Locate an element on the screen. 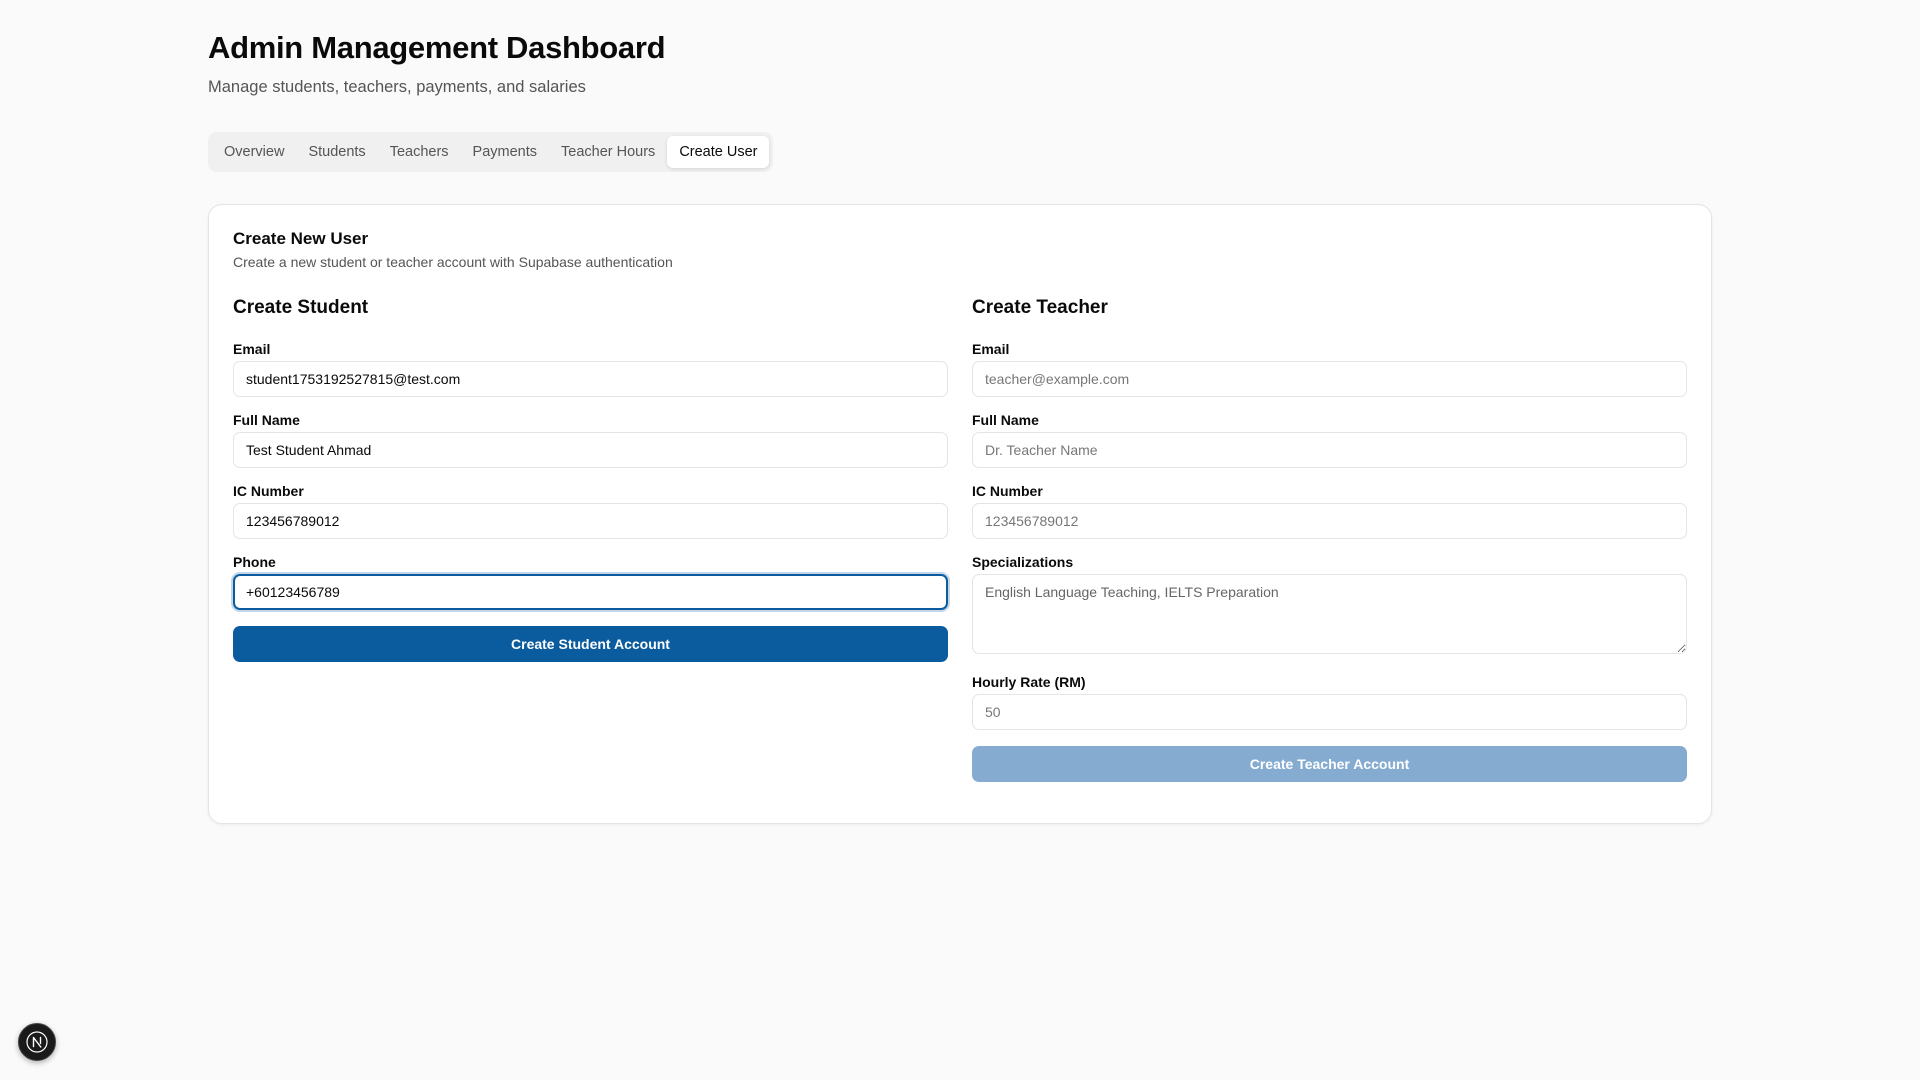  create-student-title: Create Student is located at coordinates (301, 307).